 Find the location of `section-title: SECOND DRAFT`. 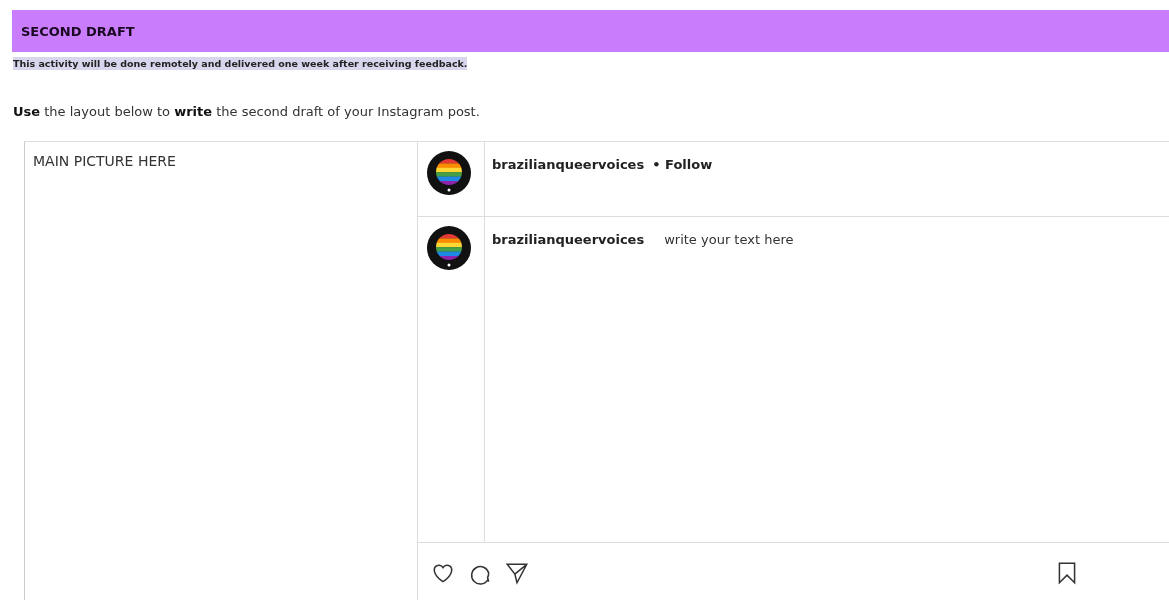

section-title: SECOND DRAFT is located at coordinates (78, 31).